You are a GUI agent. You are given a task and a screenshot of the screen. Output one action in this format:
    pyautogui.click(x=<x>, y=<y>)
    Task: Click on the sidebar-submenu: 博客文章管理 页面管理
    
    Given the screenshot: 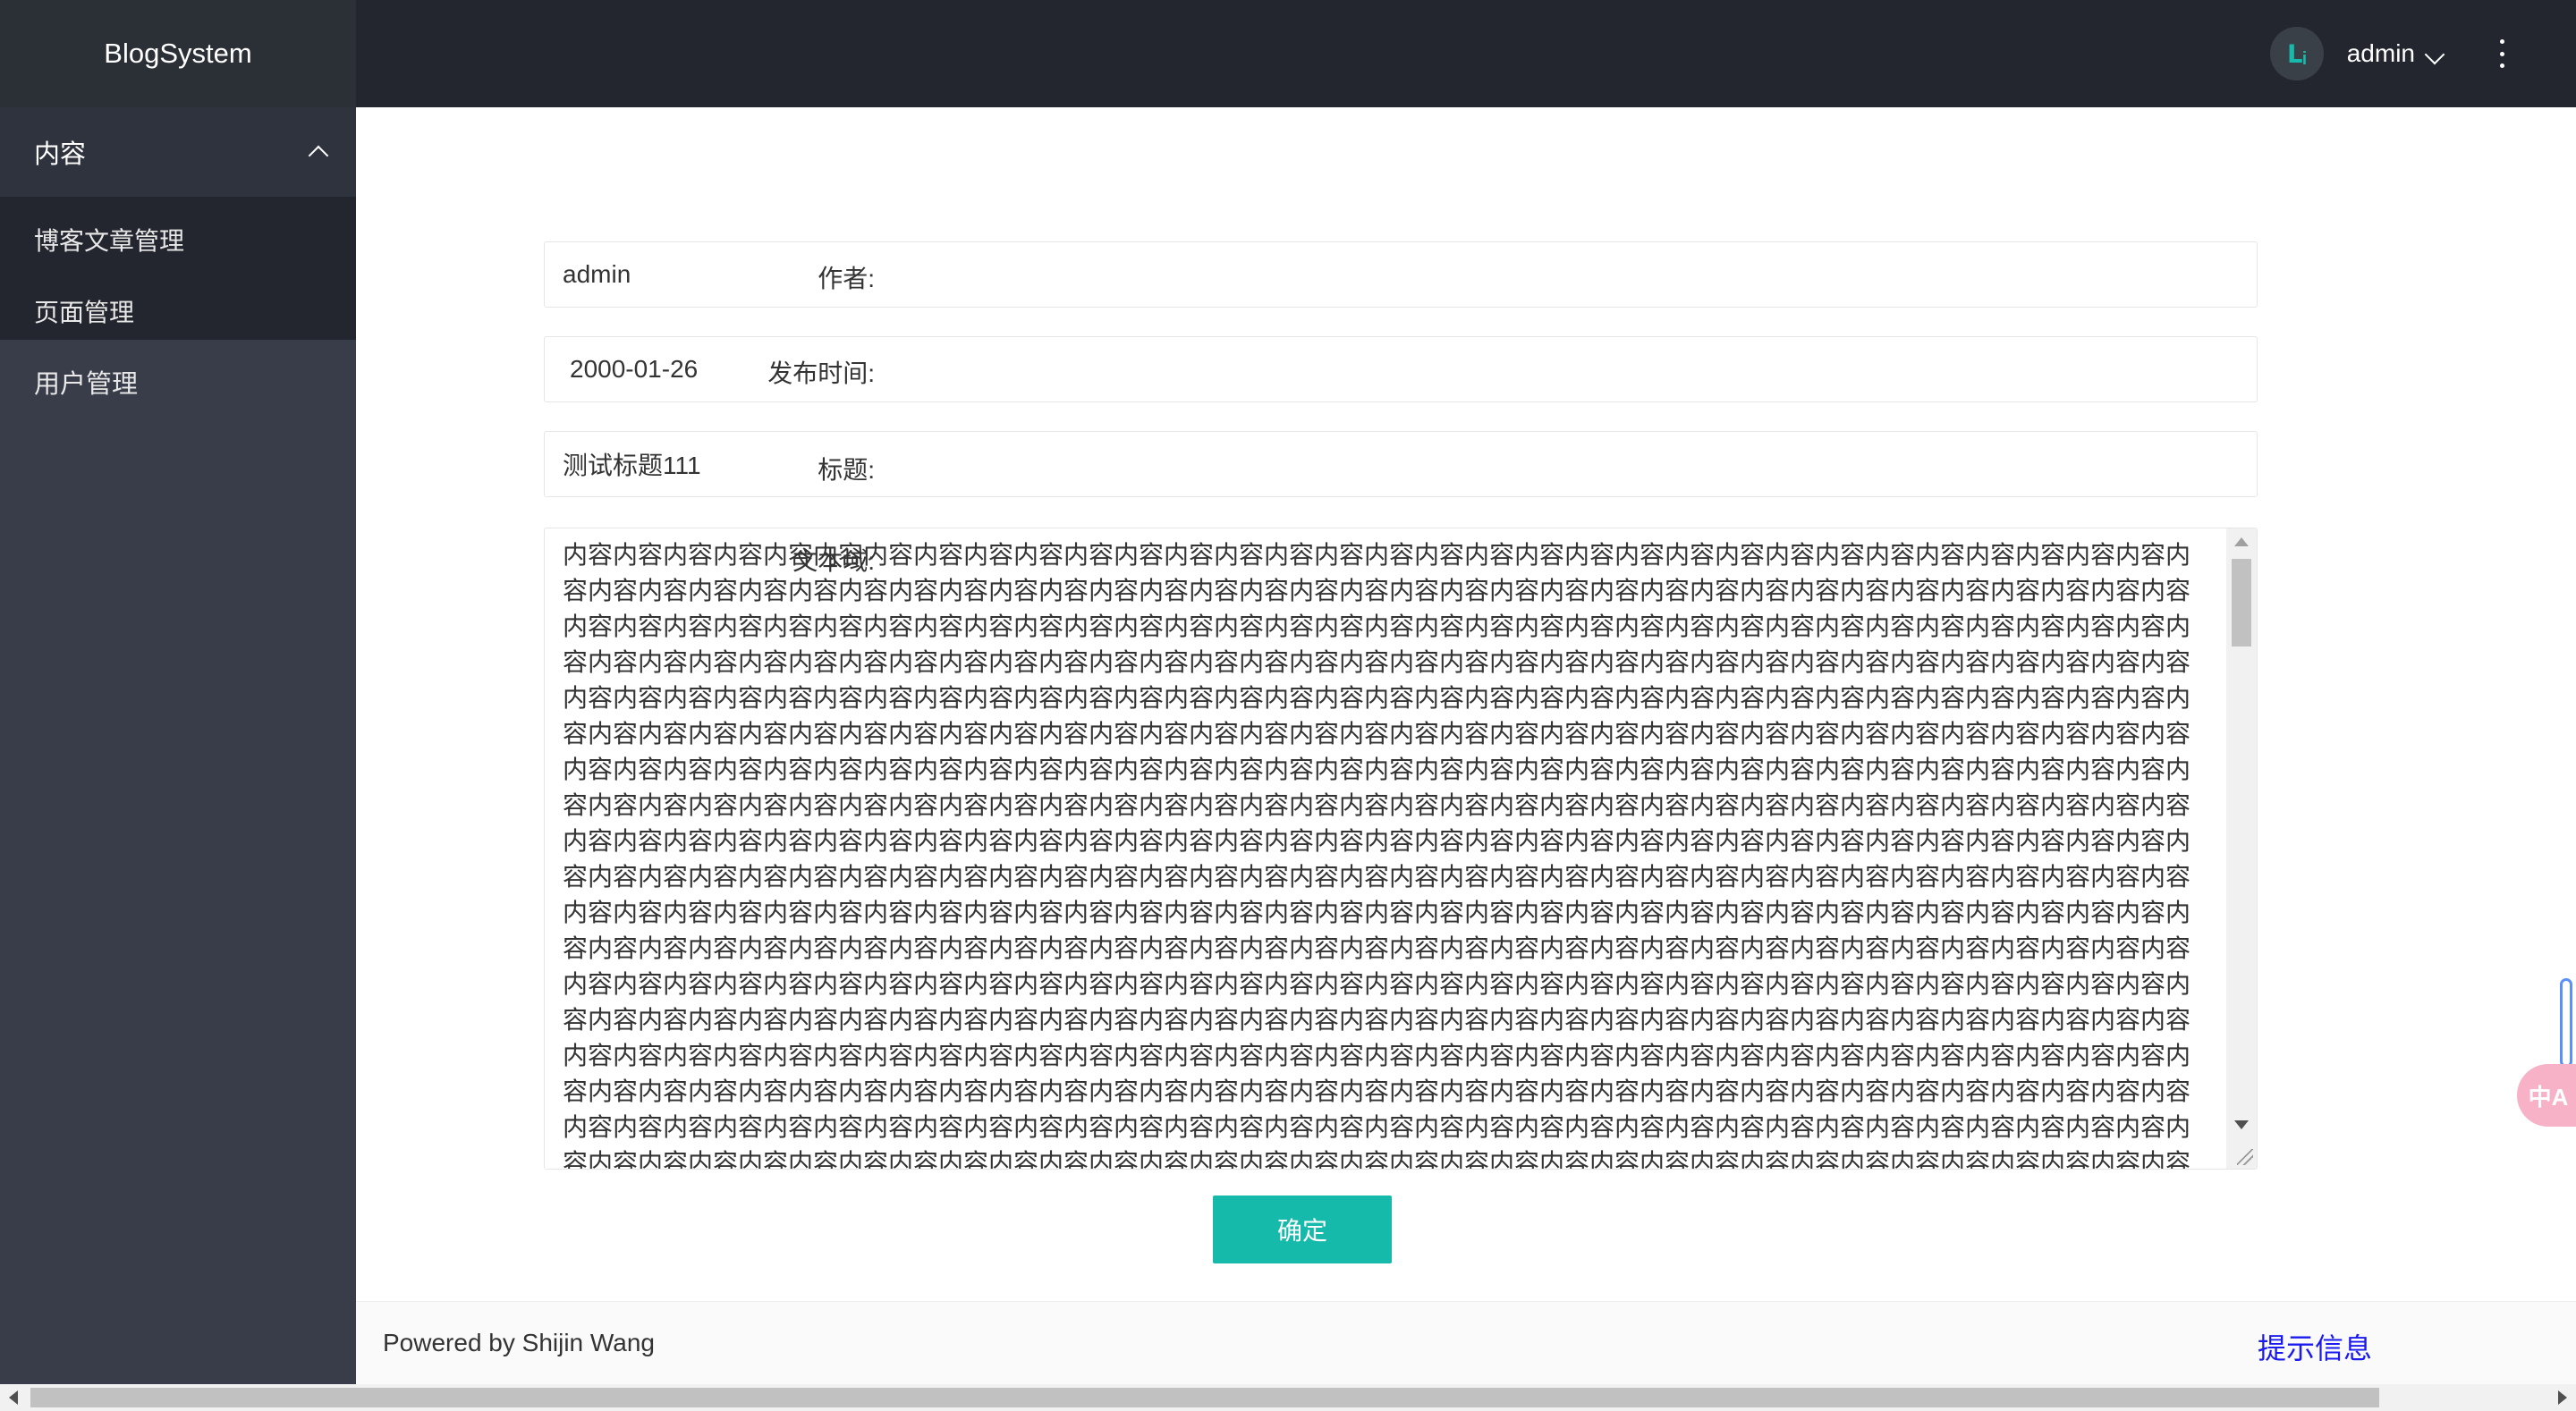 What is the action you would take?
    pyautogui.click(x=178, y=269)
    